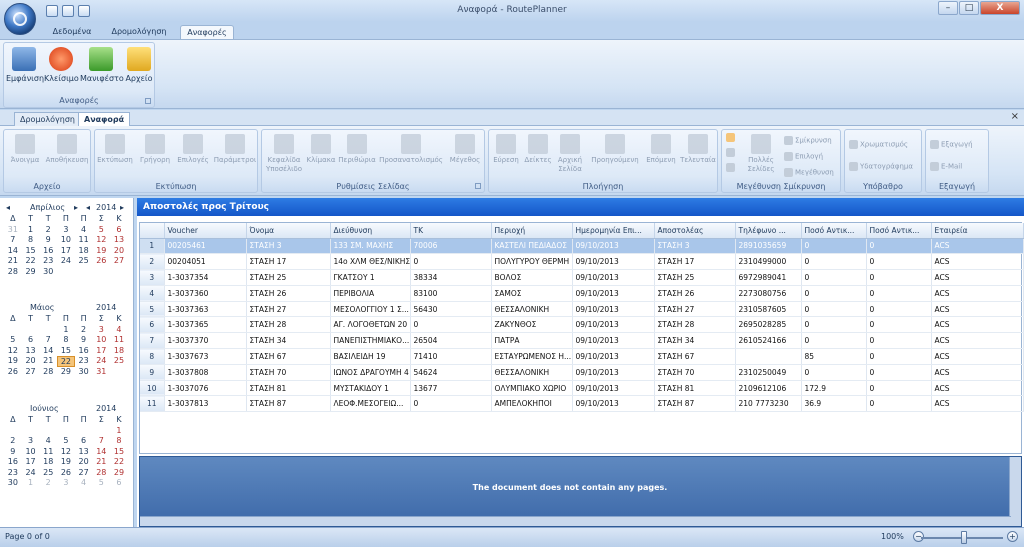 The image size is (1024, 547). Describe the element at coordinates (768, 262) in the screenshot. I see `table-cell: 2310499000` at that location.